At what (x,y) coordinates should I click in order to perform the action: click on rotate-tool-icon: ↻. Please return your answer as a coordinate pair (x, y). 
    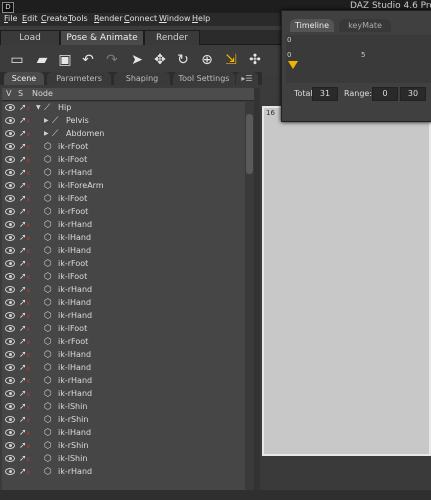
    Looking at the image, I should click on (183, 60).